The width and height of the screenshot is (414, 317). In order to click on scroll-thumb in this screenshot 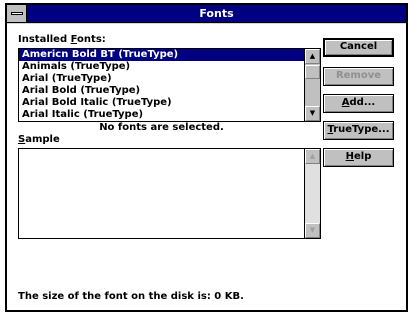, I will do `click(312, 72)`.